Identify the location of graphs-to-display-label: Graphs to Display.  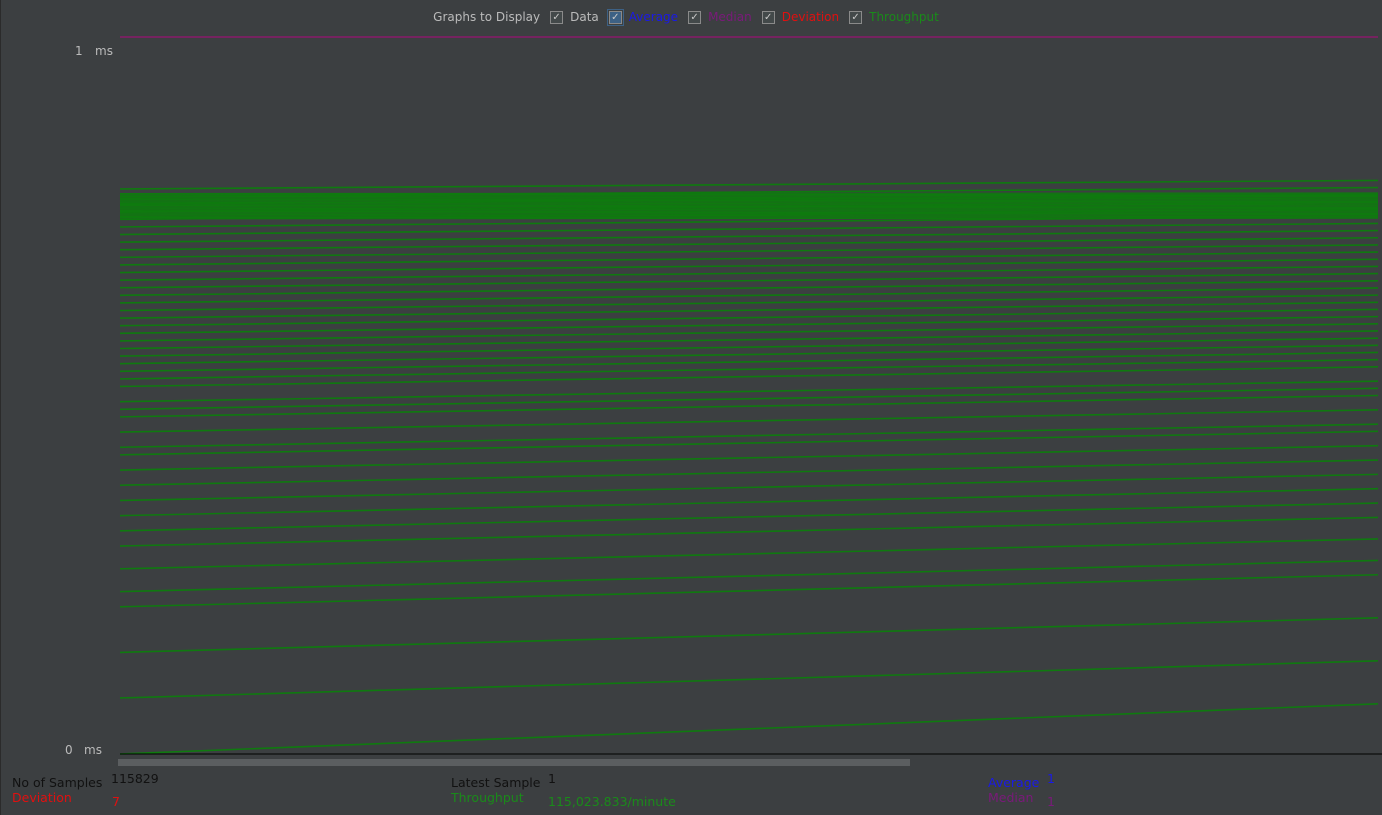
(487, 17).